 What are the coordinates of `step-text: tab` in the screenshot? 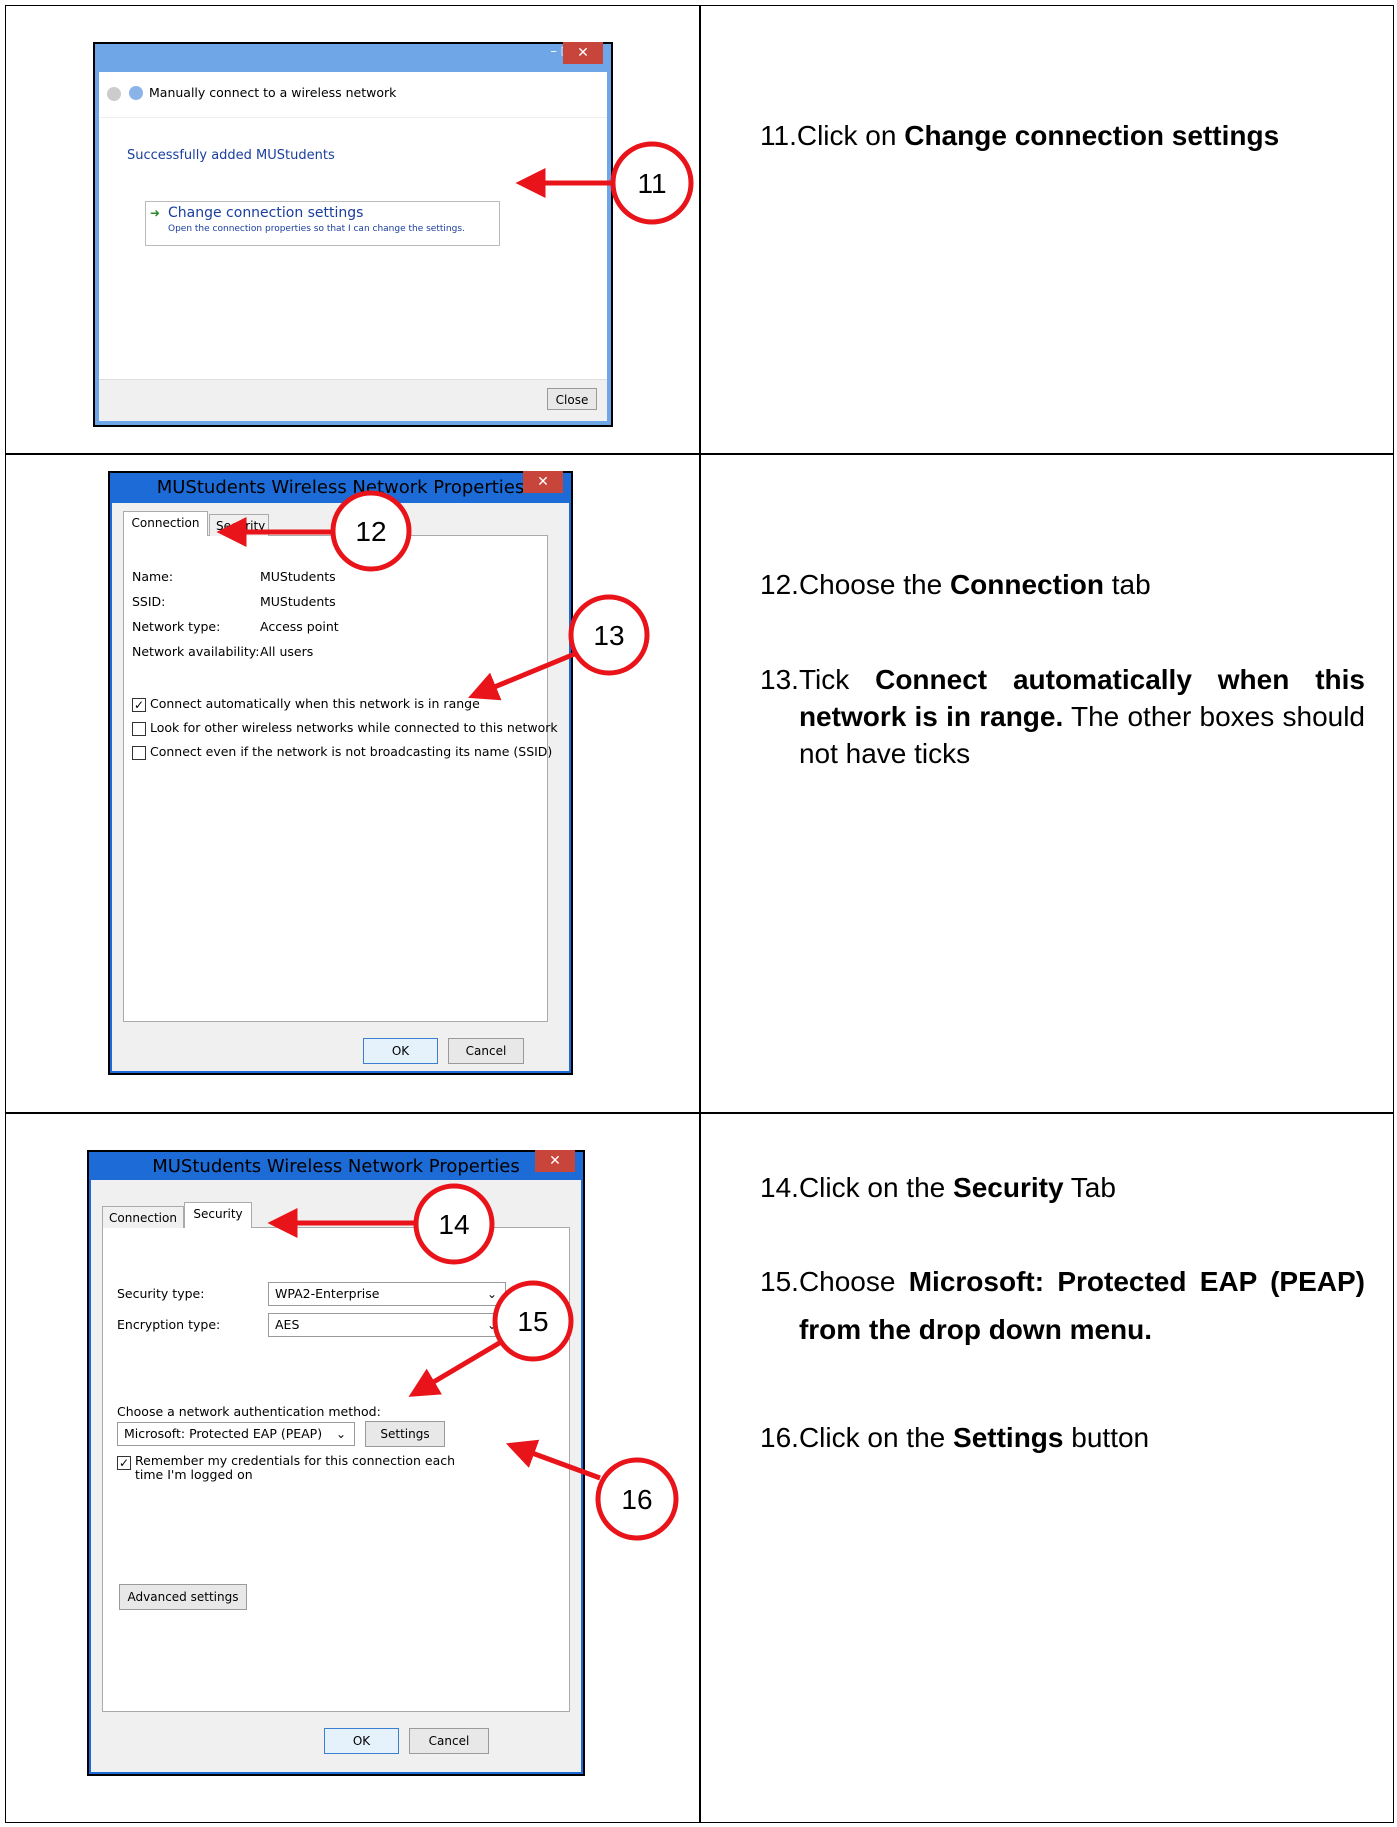 It's located at (1127, 584).